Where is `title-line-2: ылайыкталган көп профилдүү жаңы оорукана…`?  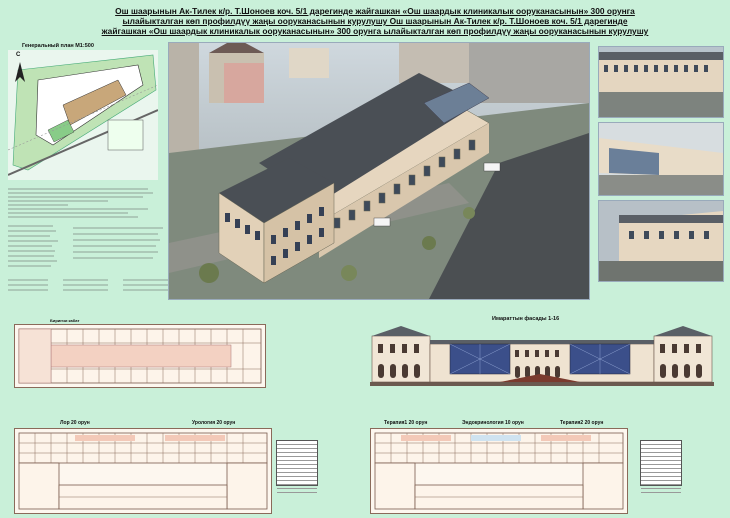
title-line-2: ылайыкталган көп профилдүү жаңы оорукана… is located at coordinates (375, 21).